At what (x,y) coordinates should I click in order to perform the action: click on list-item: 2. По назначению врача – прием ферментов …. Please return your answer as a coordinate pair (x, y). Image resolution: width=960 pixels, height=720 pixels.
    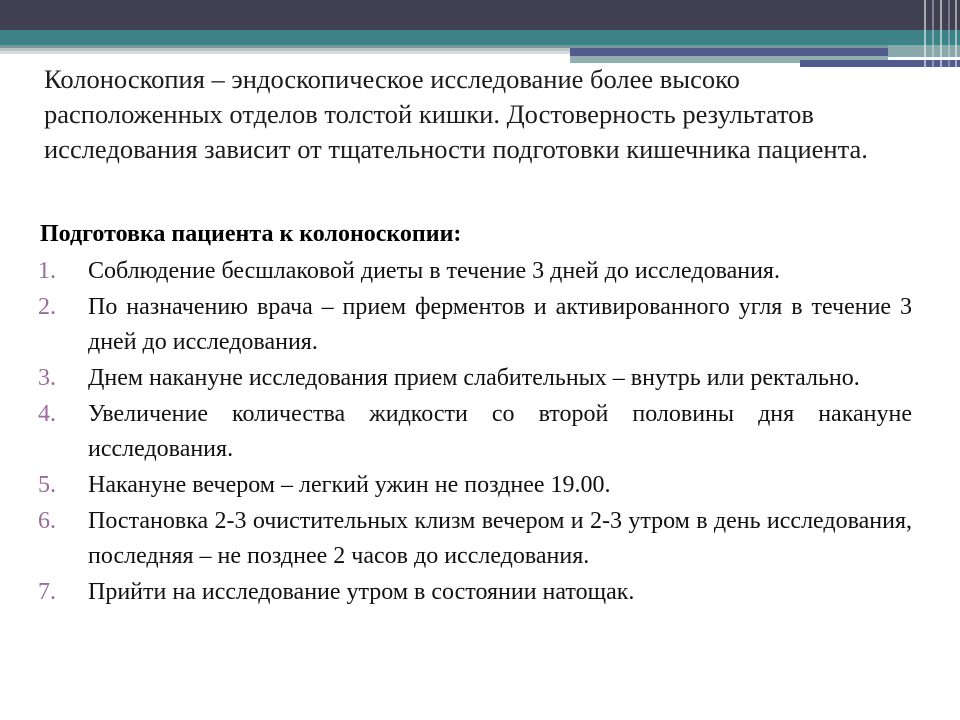
    Looking at the image, I should click on (474, 325).